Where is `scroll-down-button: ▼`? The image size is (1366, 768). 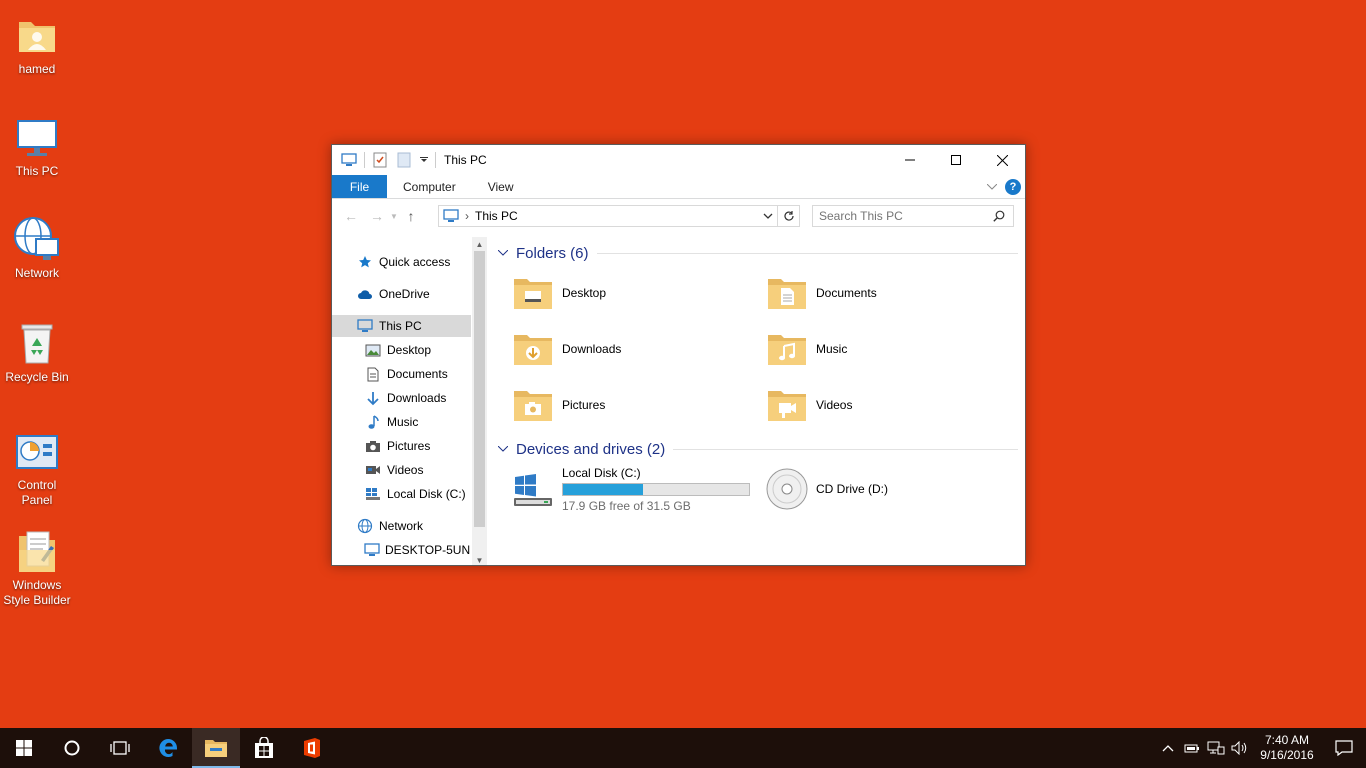 scroll-down-button: ▼ is located at coordinates (479, 559).